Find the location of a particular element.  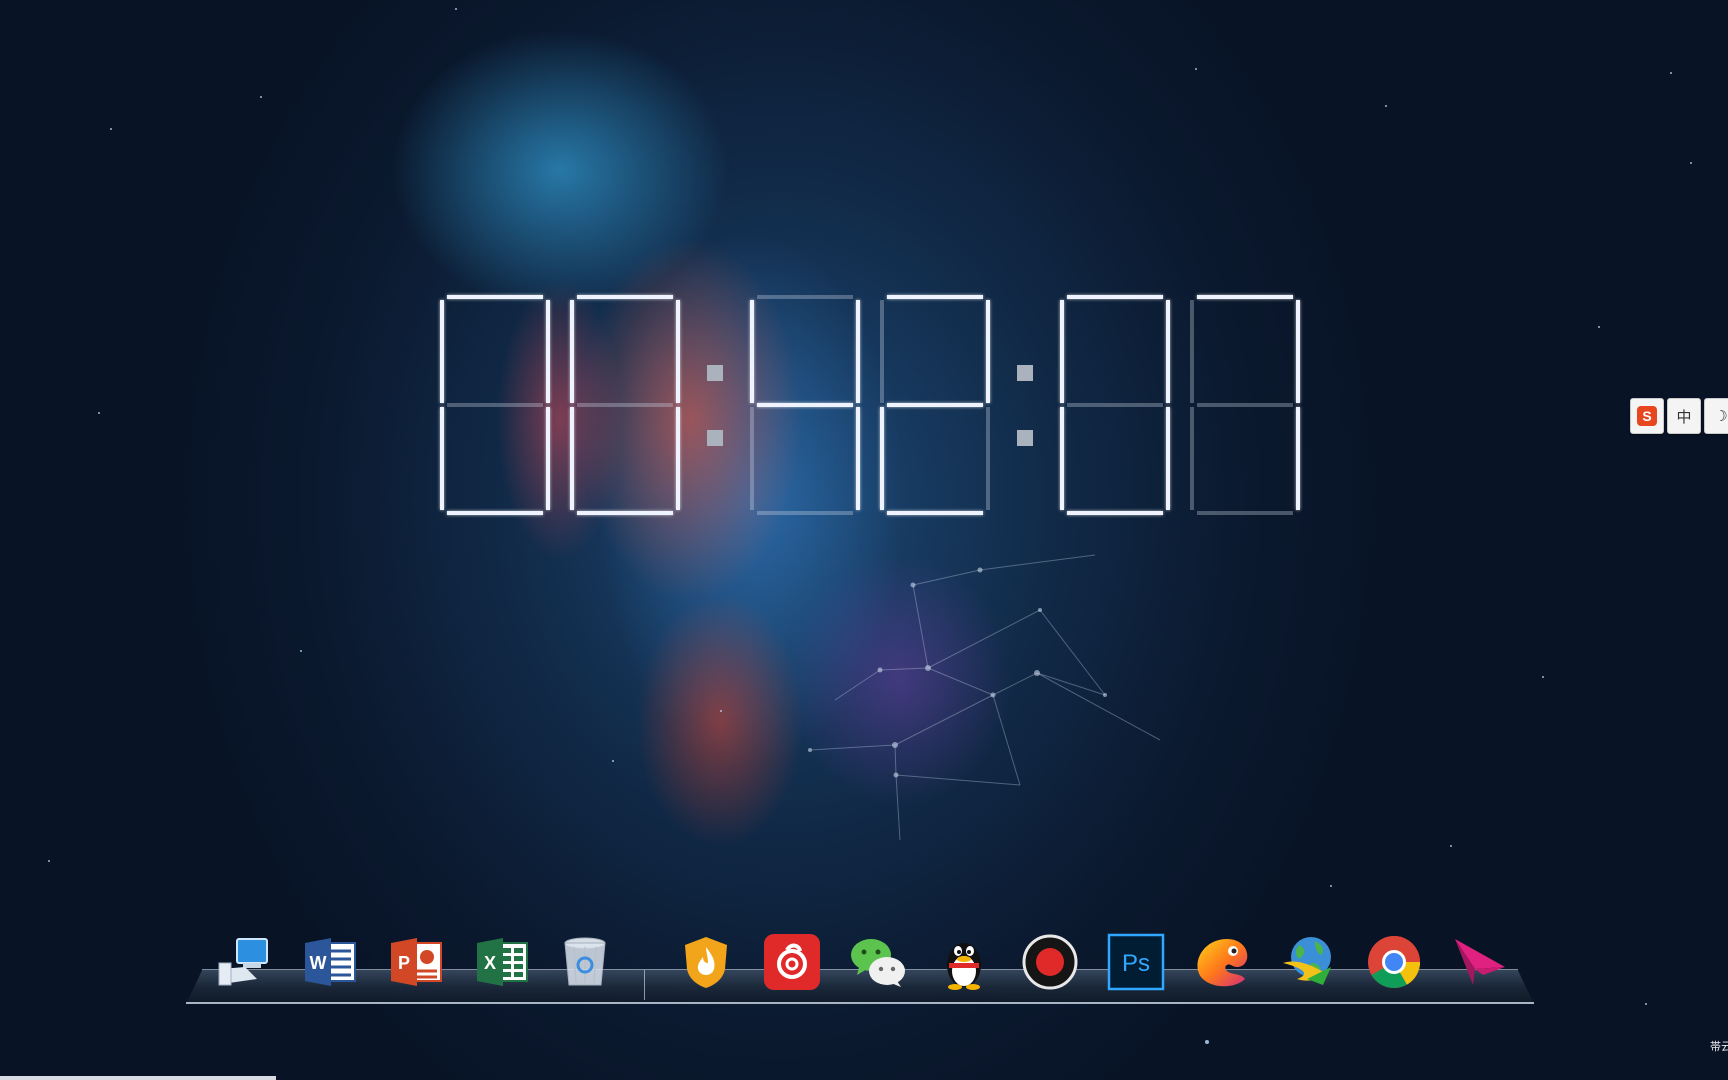

dock-item-screen-recorder is located at coordinates (1050, 962).